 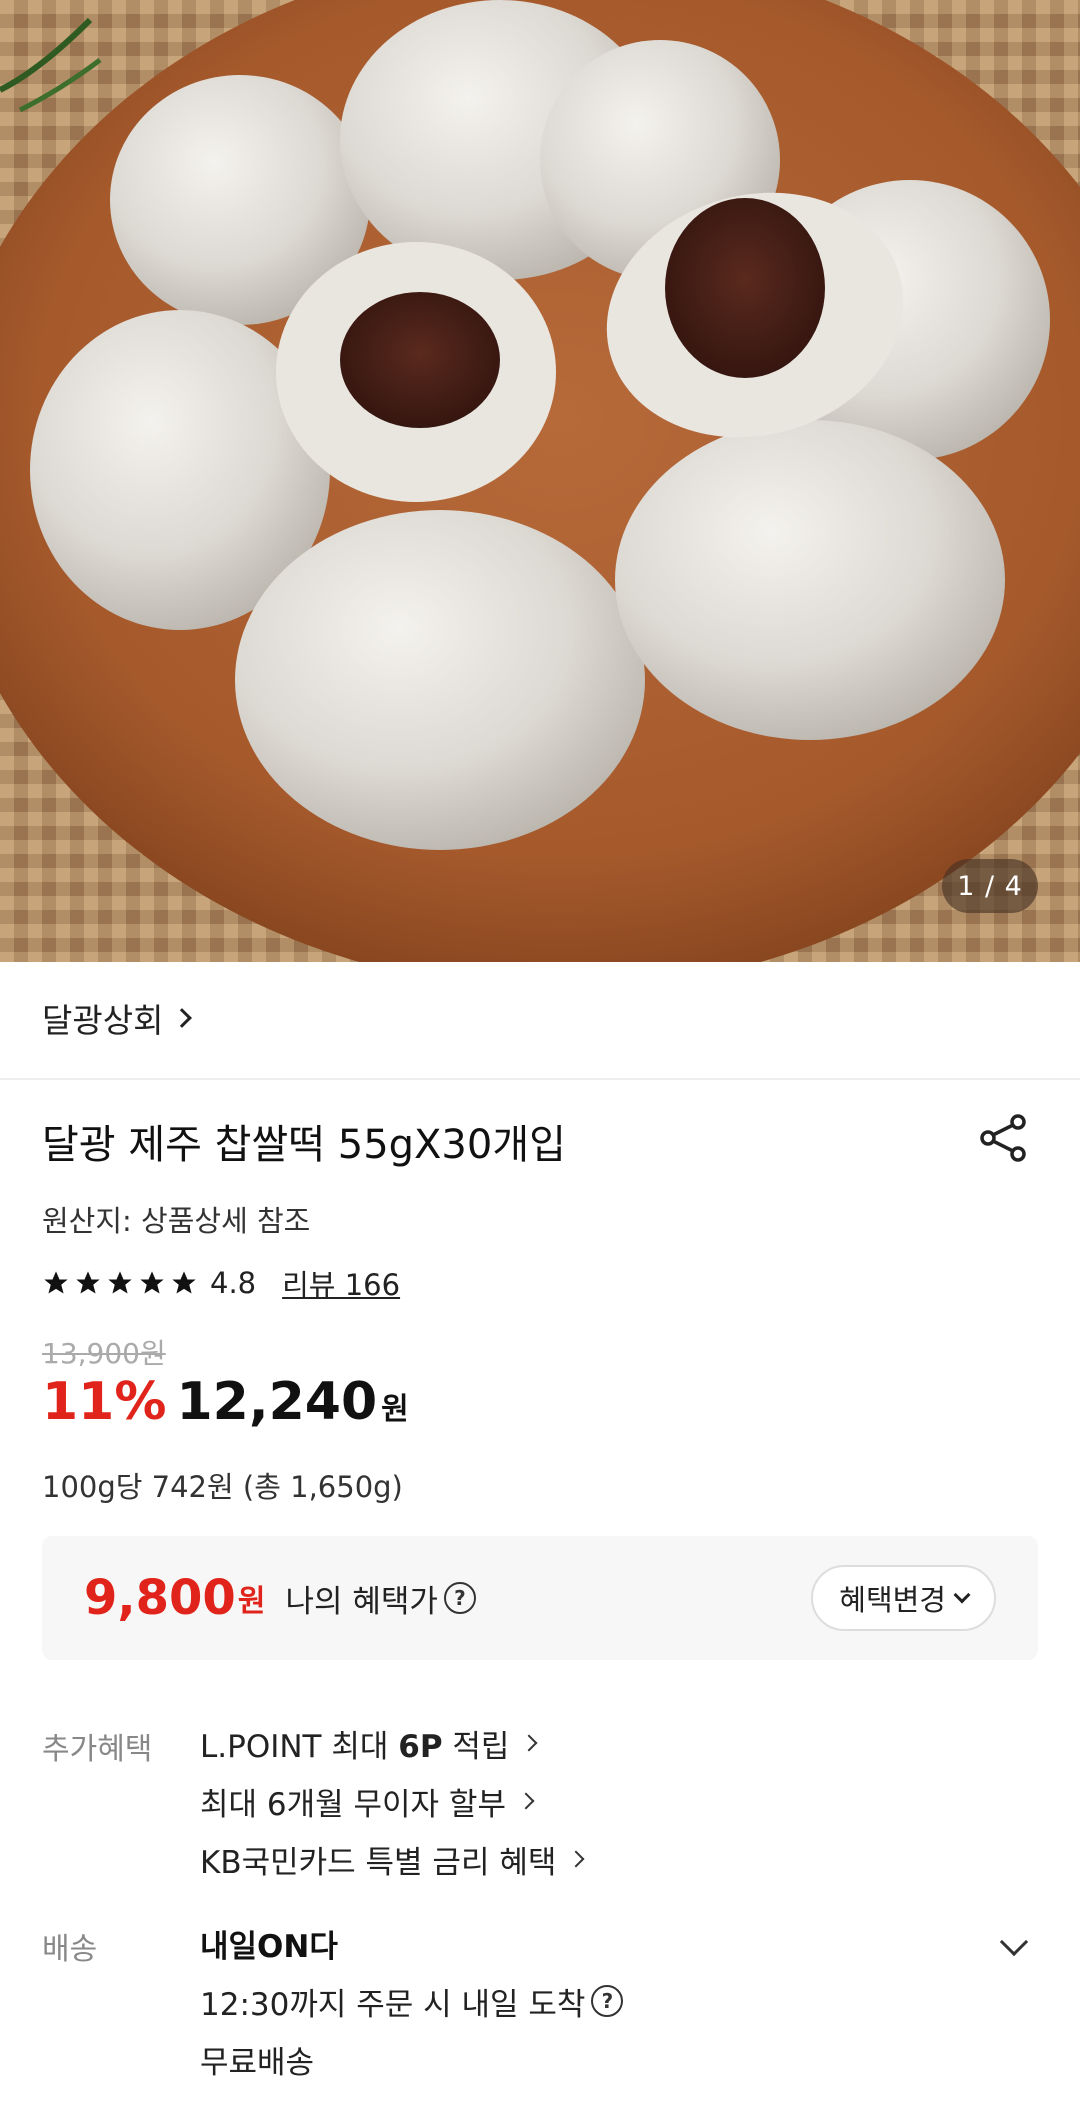 What do you see at coordinates (176, 1221) in the screenshot?
I see `origin-info: 원산지: 상품상세 참조` at bounding box center [176, 1221].